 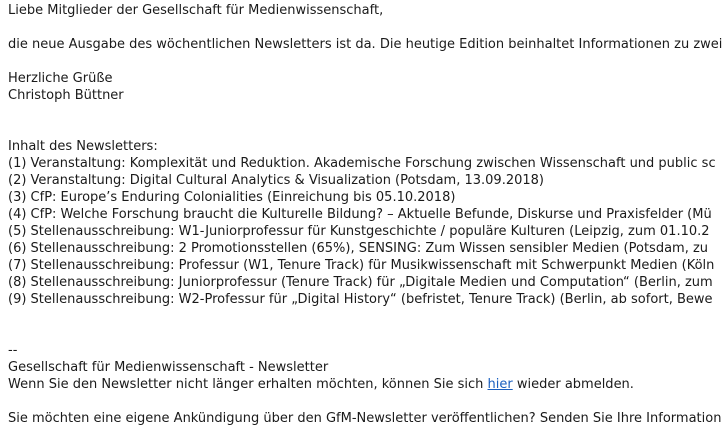 I want to click on sender-name: Christoph Büttner, so click(x=66, y=95).